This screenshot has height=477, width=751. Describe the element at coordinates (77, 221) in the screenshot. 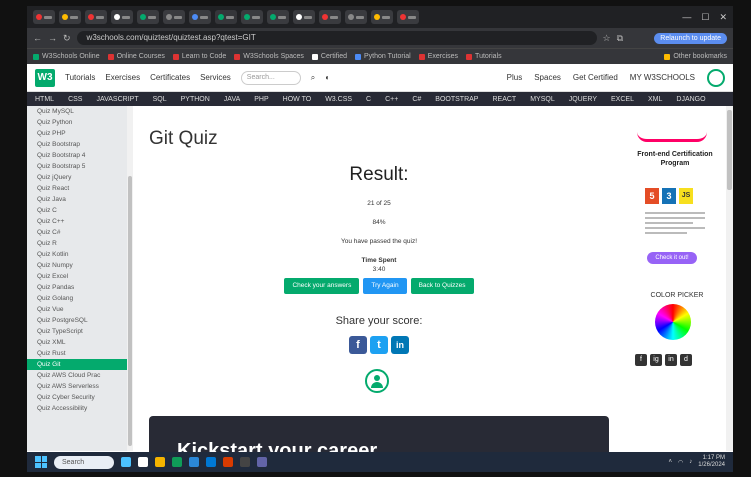

I see `sidebar-item: Quiz C++` at that location.